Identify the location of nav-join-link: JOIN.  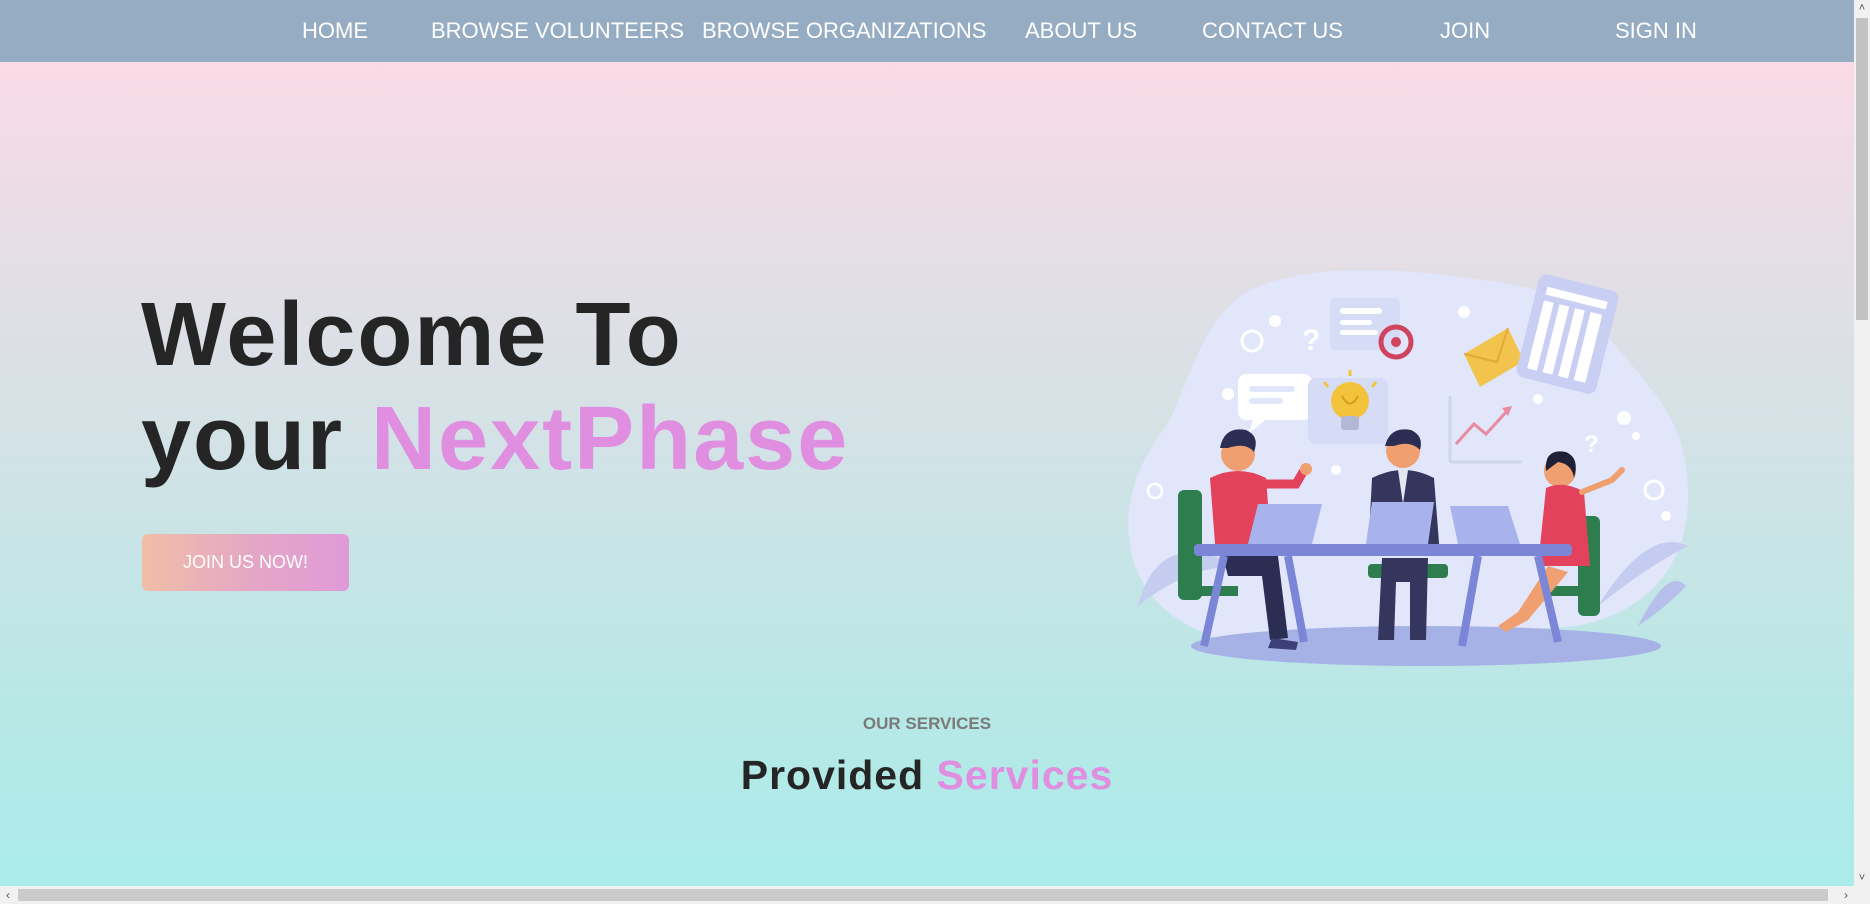
(1465, 31).